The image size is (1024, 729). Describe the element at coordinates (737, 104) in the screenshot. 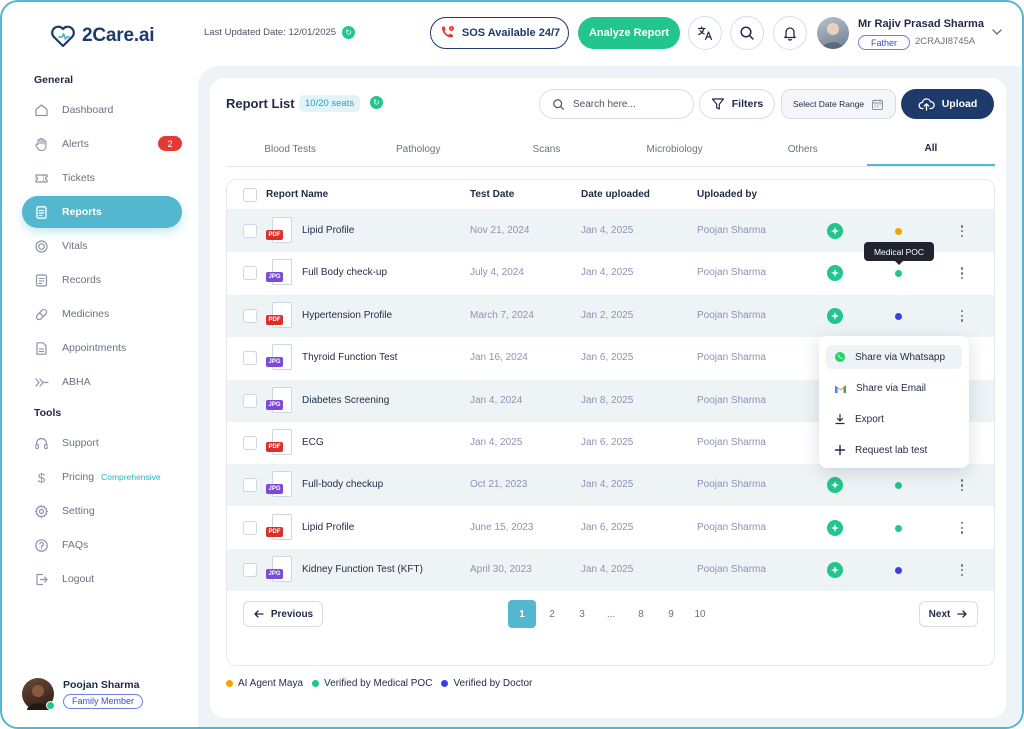

I see `filters-button: Filters` at that location.